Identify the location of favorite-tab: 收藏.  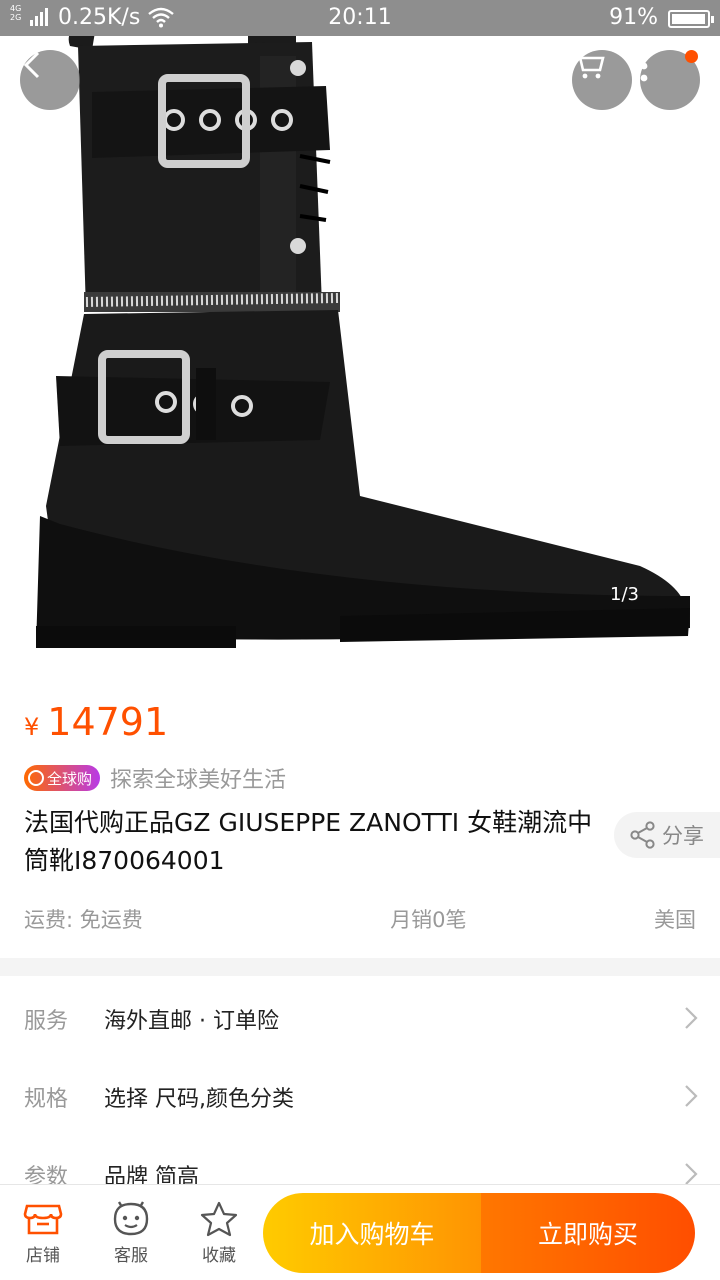
(219, 1231).